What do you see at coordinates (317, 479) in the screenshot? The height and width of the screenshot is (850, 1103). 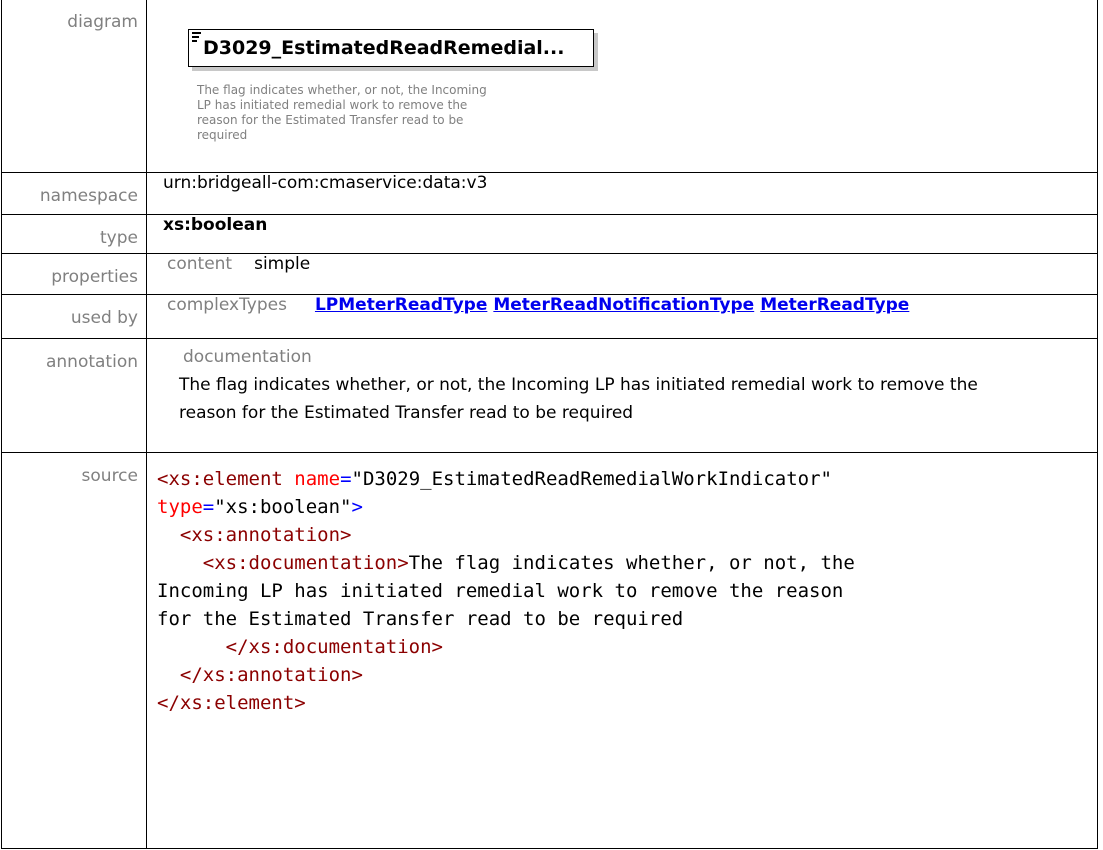 I see `src-attr-name: name` at bounding box center [317, 479].